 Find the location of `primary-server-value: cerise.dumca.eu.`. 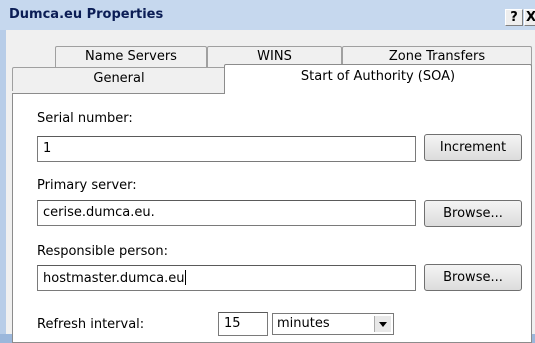

primary-server-value: cerise.dumca.eu. is located at coordinates (99, 212).